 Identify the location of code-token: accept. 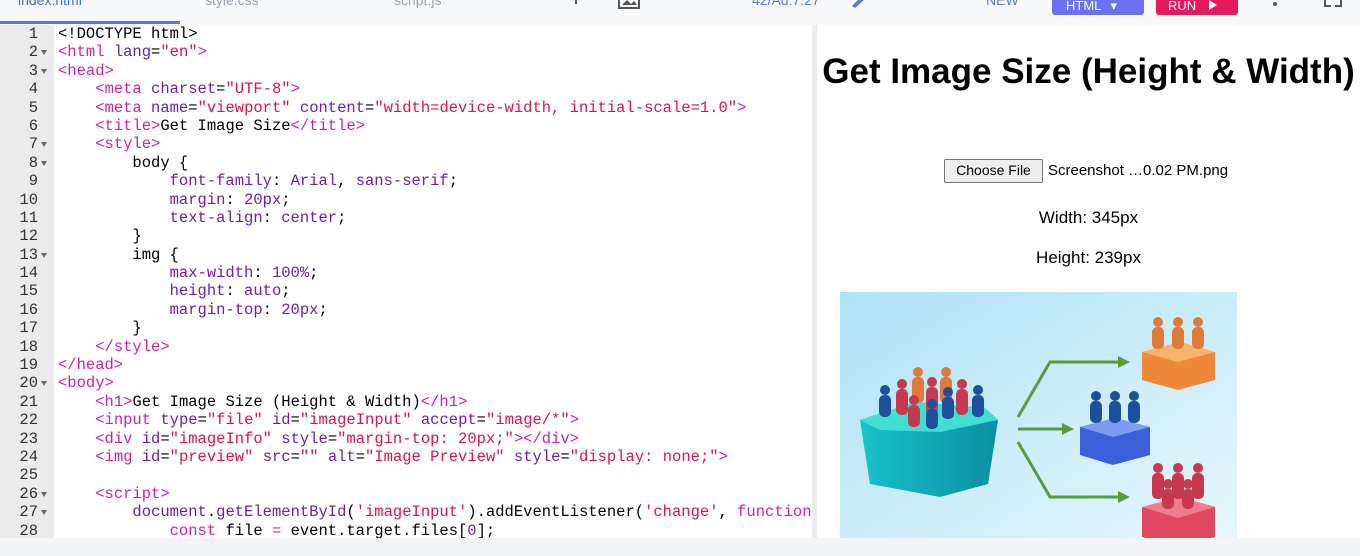
(448, 420).